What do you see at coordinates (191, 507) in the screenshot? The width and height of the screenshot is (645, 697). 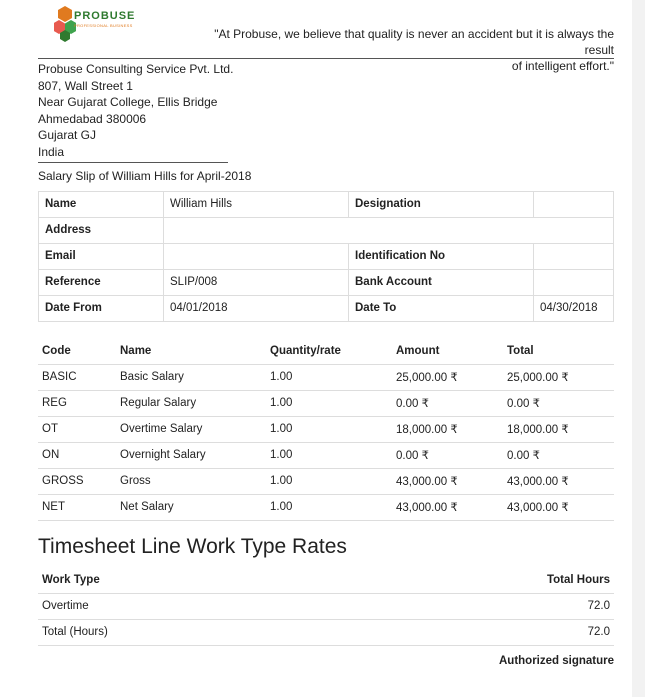 I see `line-name: Net Salary` at bounding box center [191, 507].